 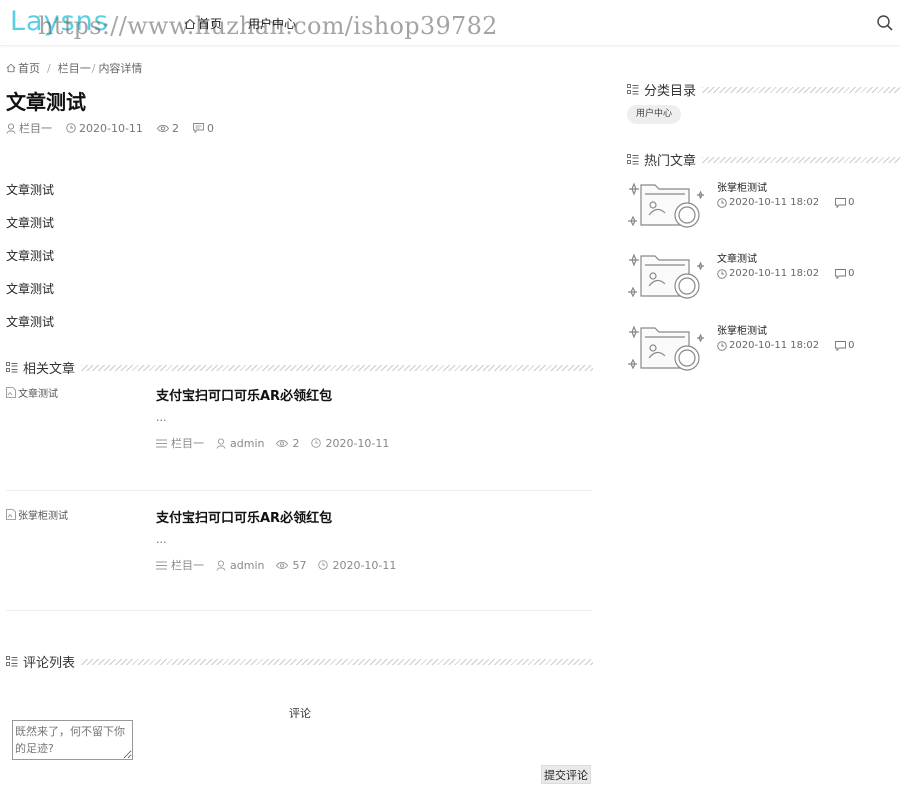 What do you see at coordinates (221, 443) in the screenshot?
I see `user-icon` at bounding box center [221, 443].